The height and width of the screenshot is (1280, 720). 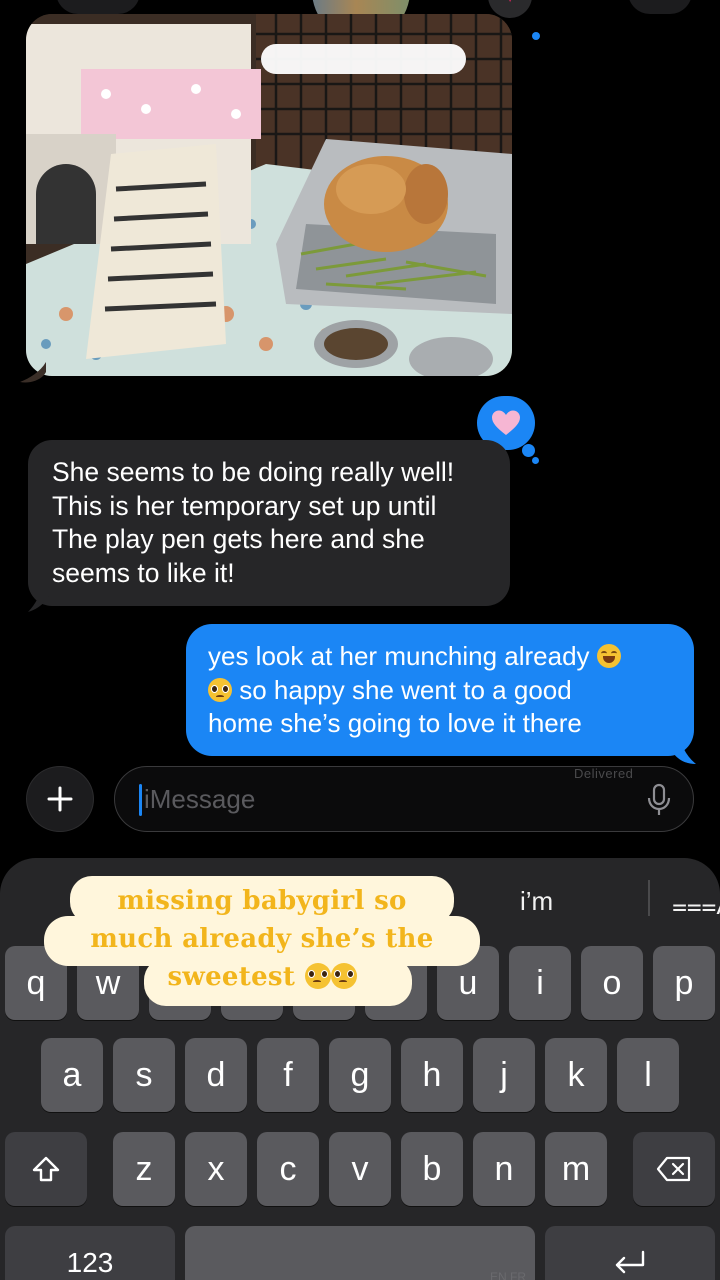 I want to click on key-s: s, so click(x=144, y=1075).